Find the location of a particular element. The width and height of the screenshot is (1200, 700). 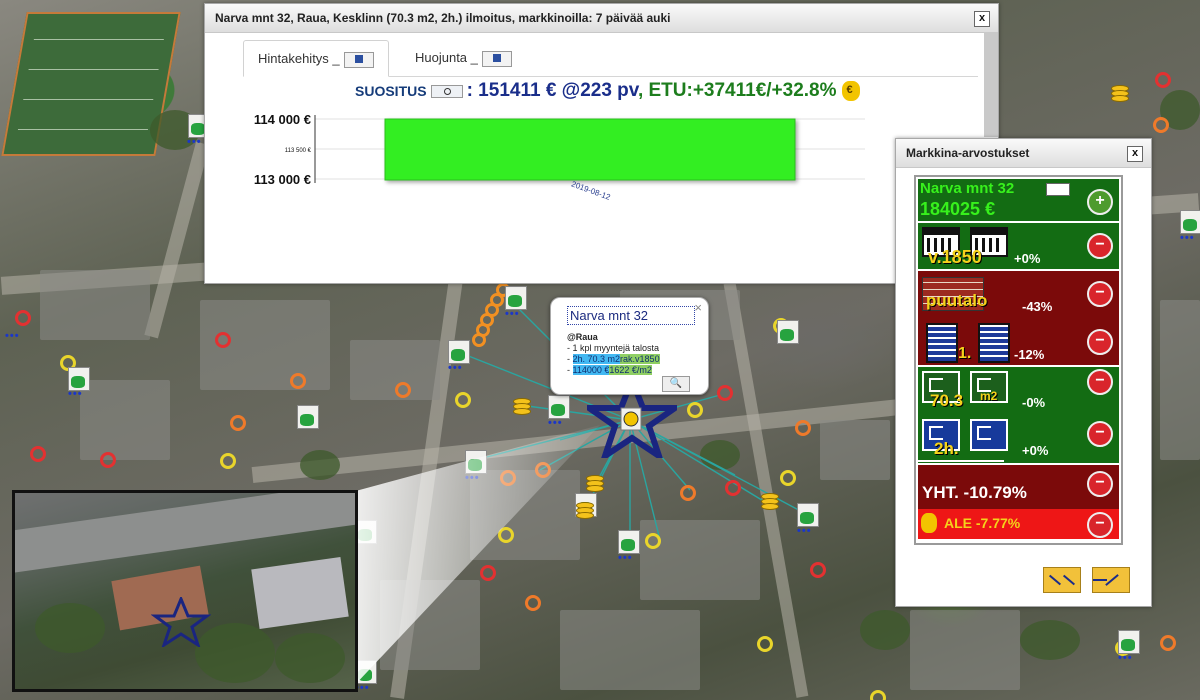

tab-bar: Hintakehitys _ Huojunta _ is located at coordinates (610, 58).